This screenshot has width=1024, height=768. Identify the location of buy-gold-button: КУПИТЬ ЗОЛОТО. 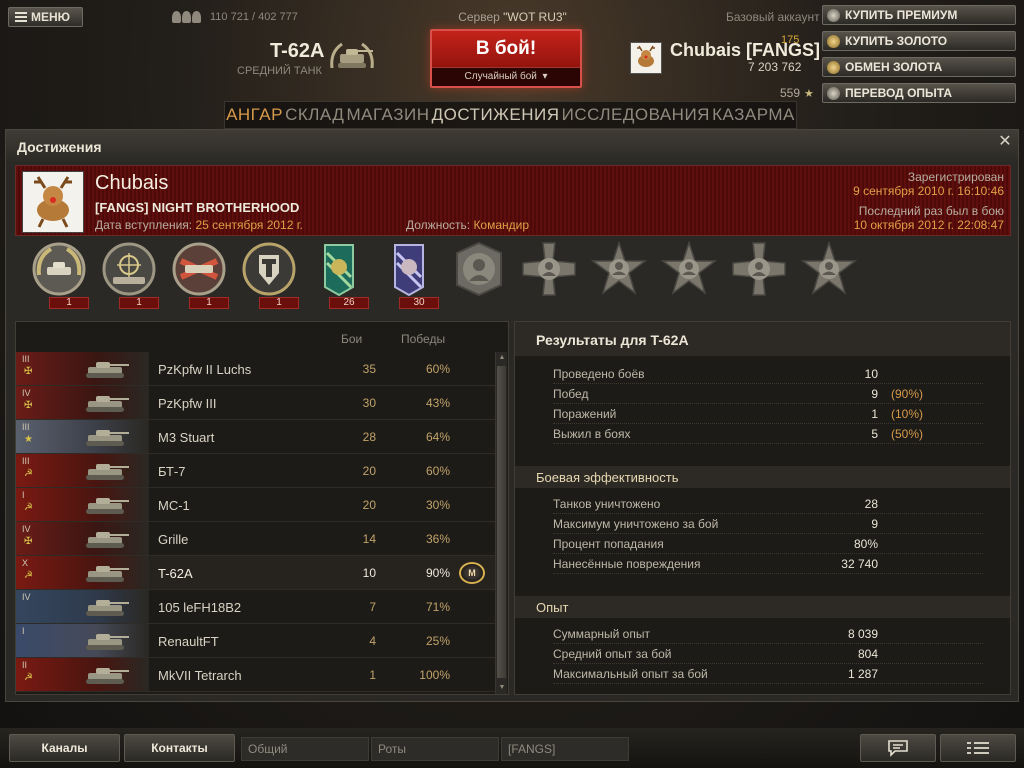
(919, 41).